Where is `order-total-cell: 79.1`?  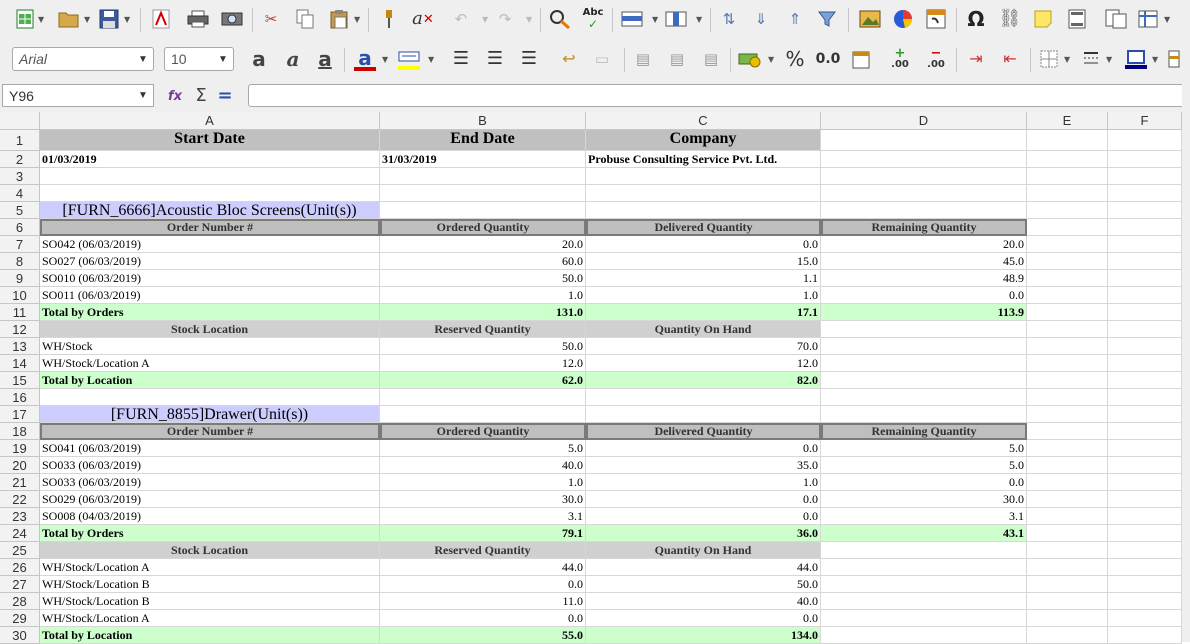 order-total-cell: 79.1 is located at coordinates (483, 533).